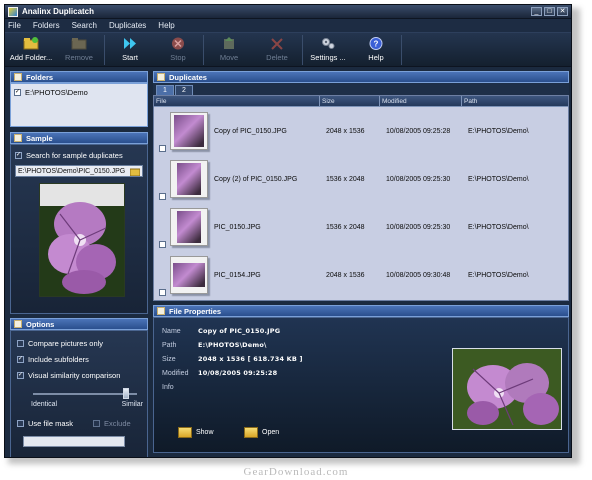 Image resolution: width=592 pixels, height=480 pixels. Describe the element at coordinates (14, 25) in the screenshot. I see `menu-file: File` at that location.